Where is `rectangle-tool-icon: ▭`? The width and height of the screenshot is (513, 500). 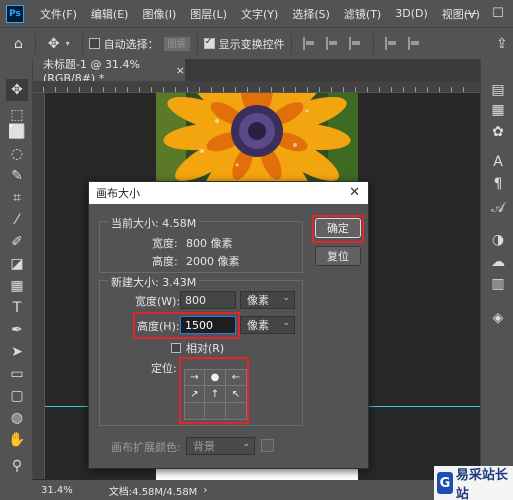
rectangle-tool-icon: ▭ is located at coordinates (17, 374).